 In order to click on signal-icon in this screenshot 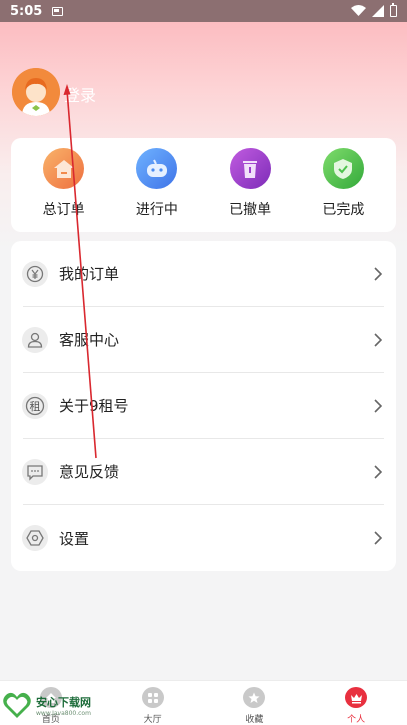, I will do `click(378, 11)`.